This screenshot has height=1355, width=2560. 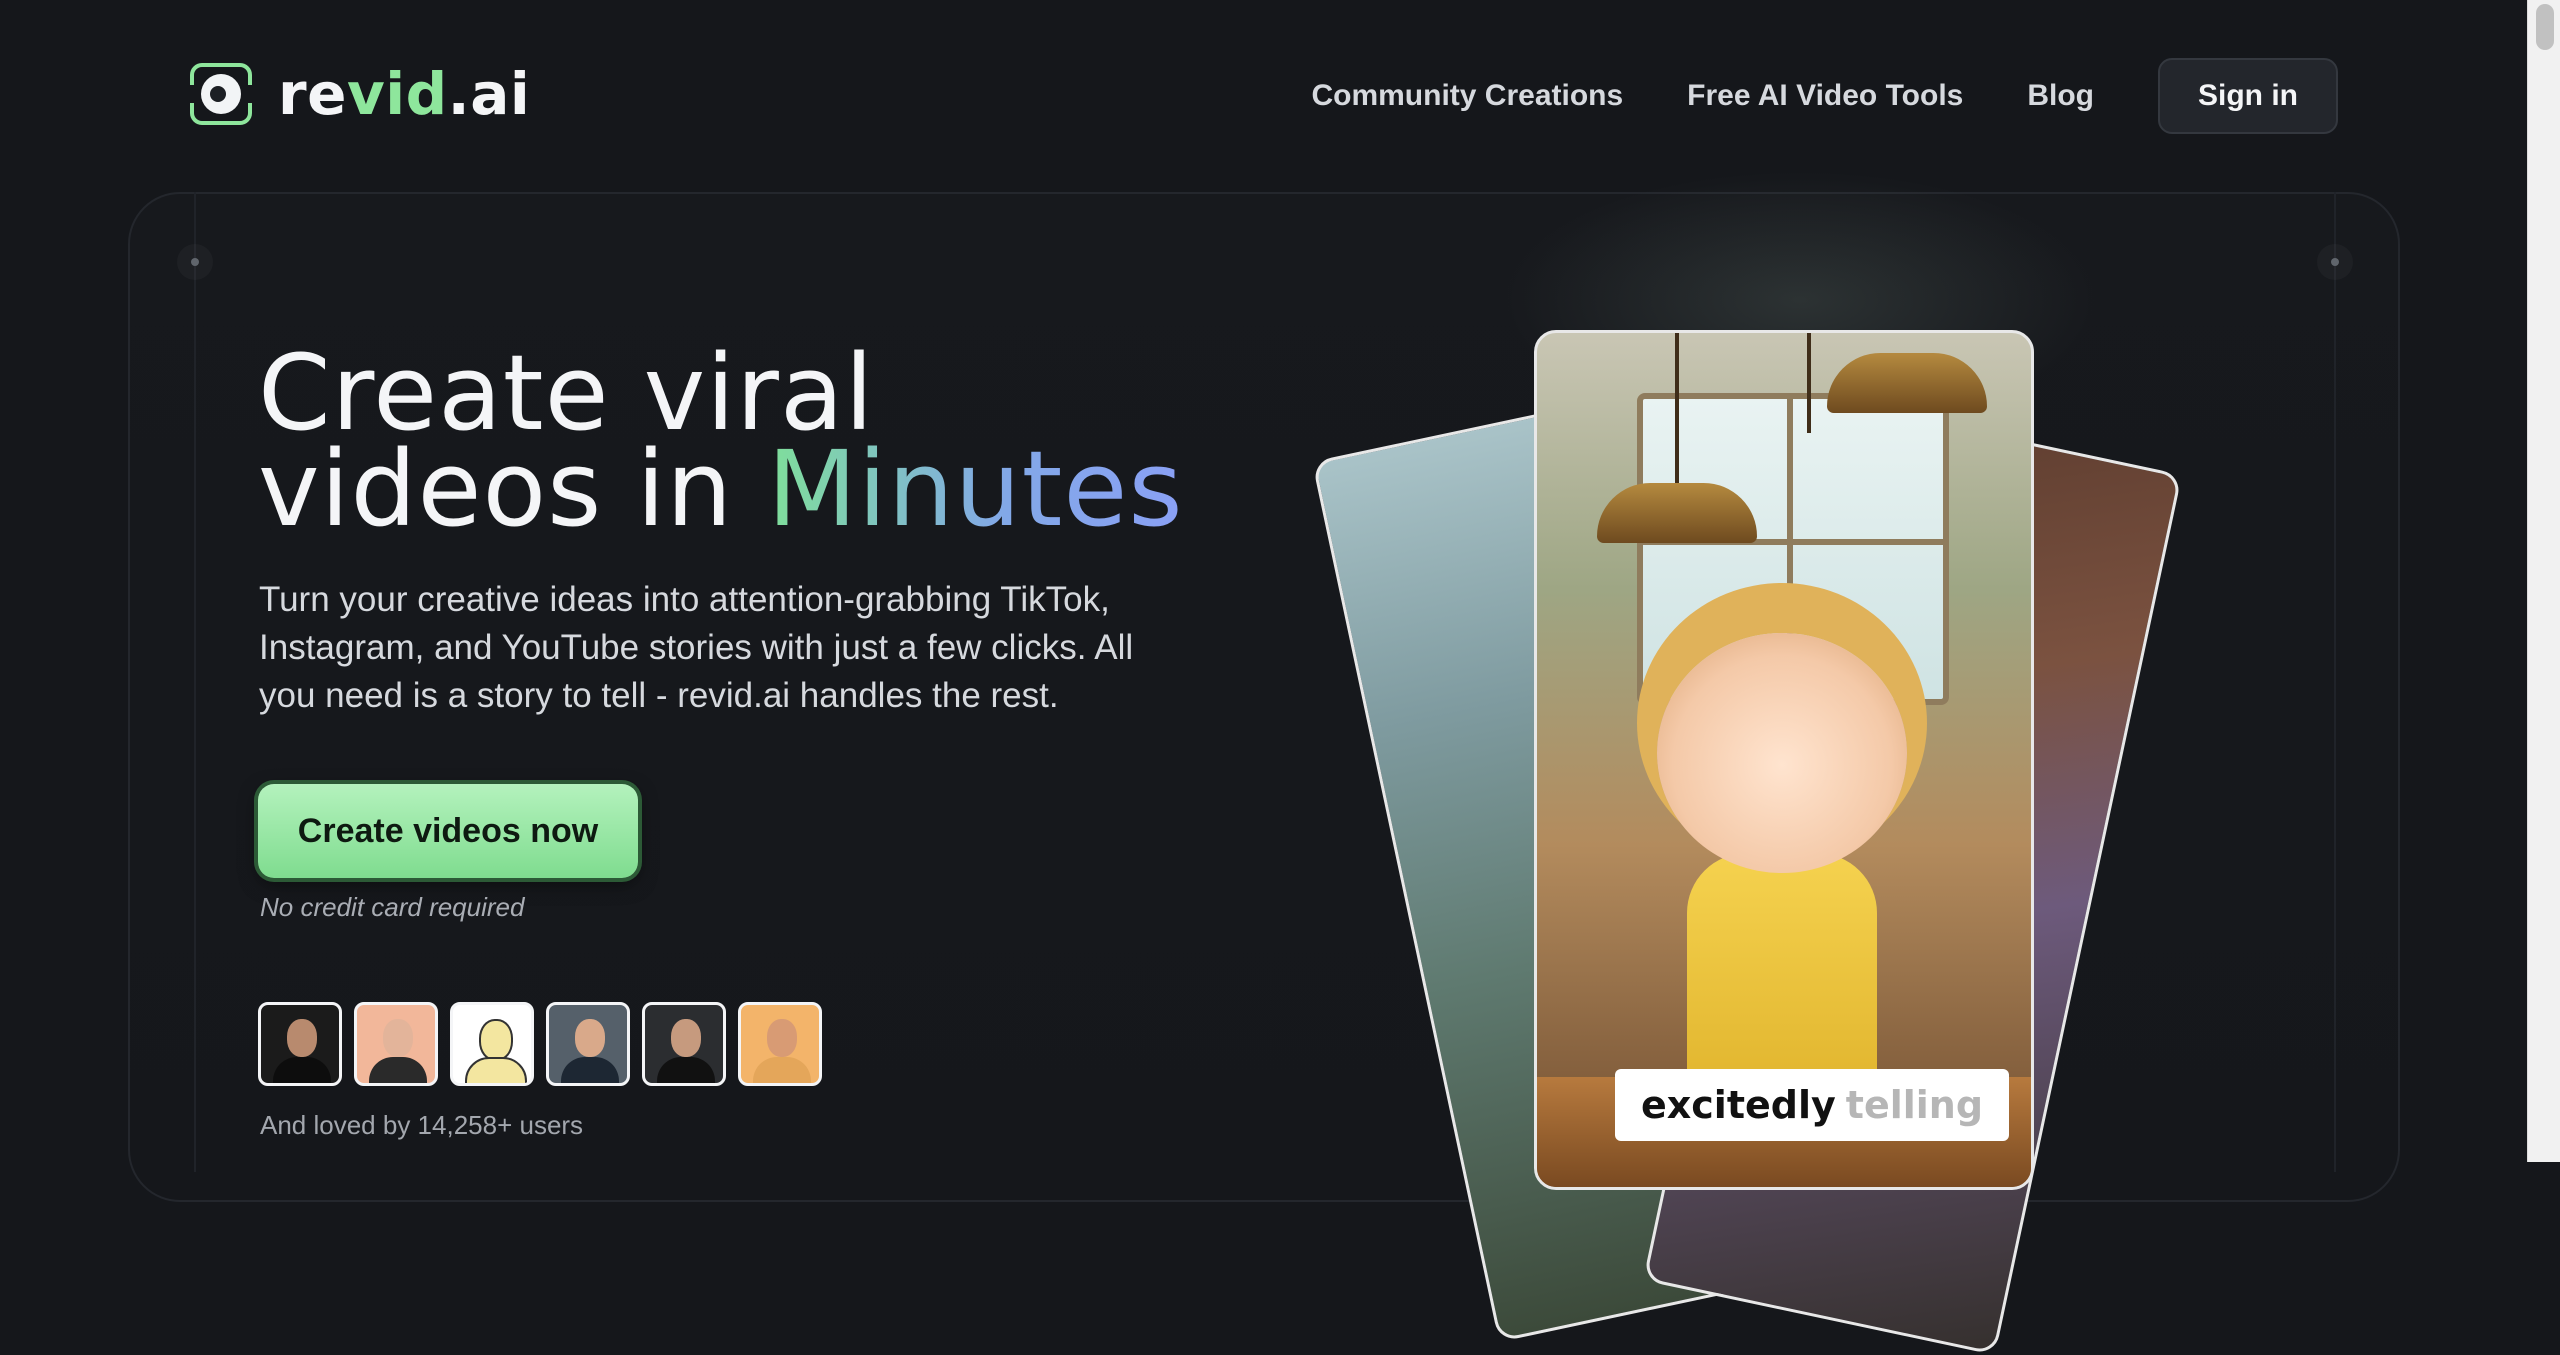 I want to click on brand-name-start: re, so click(x=312, y=94).